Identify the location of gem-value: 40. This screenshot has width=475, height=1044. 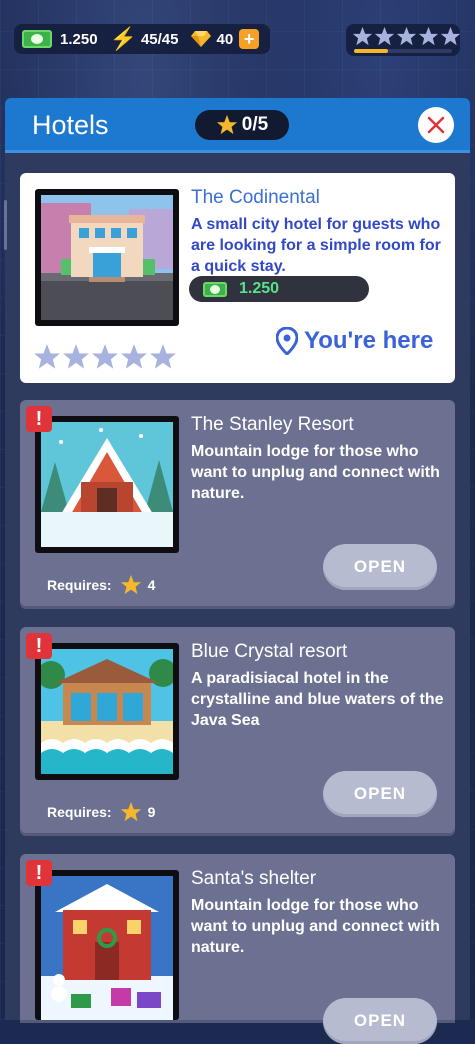
(225, 39).